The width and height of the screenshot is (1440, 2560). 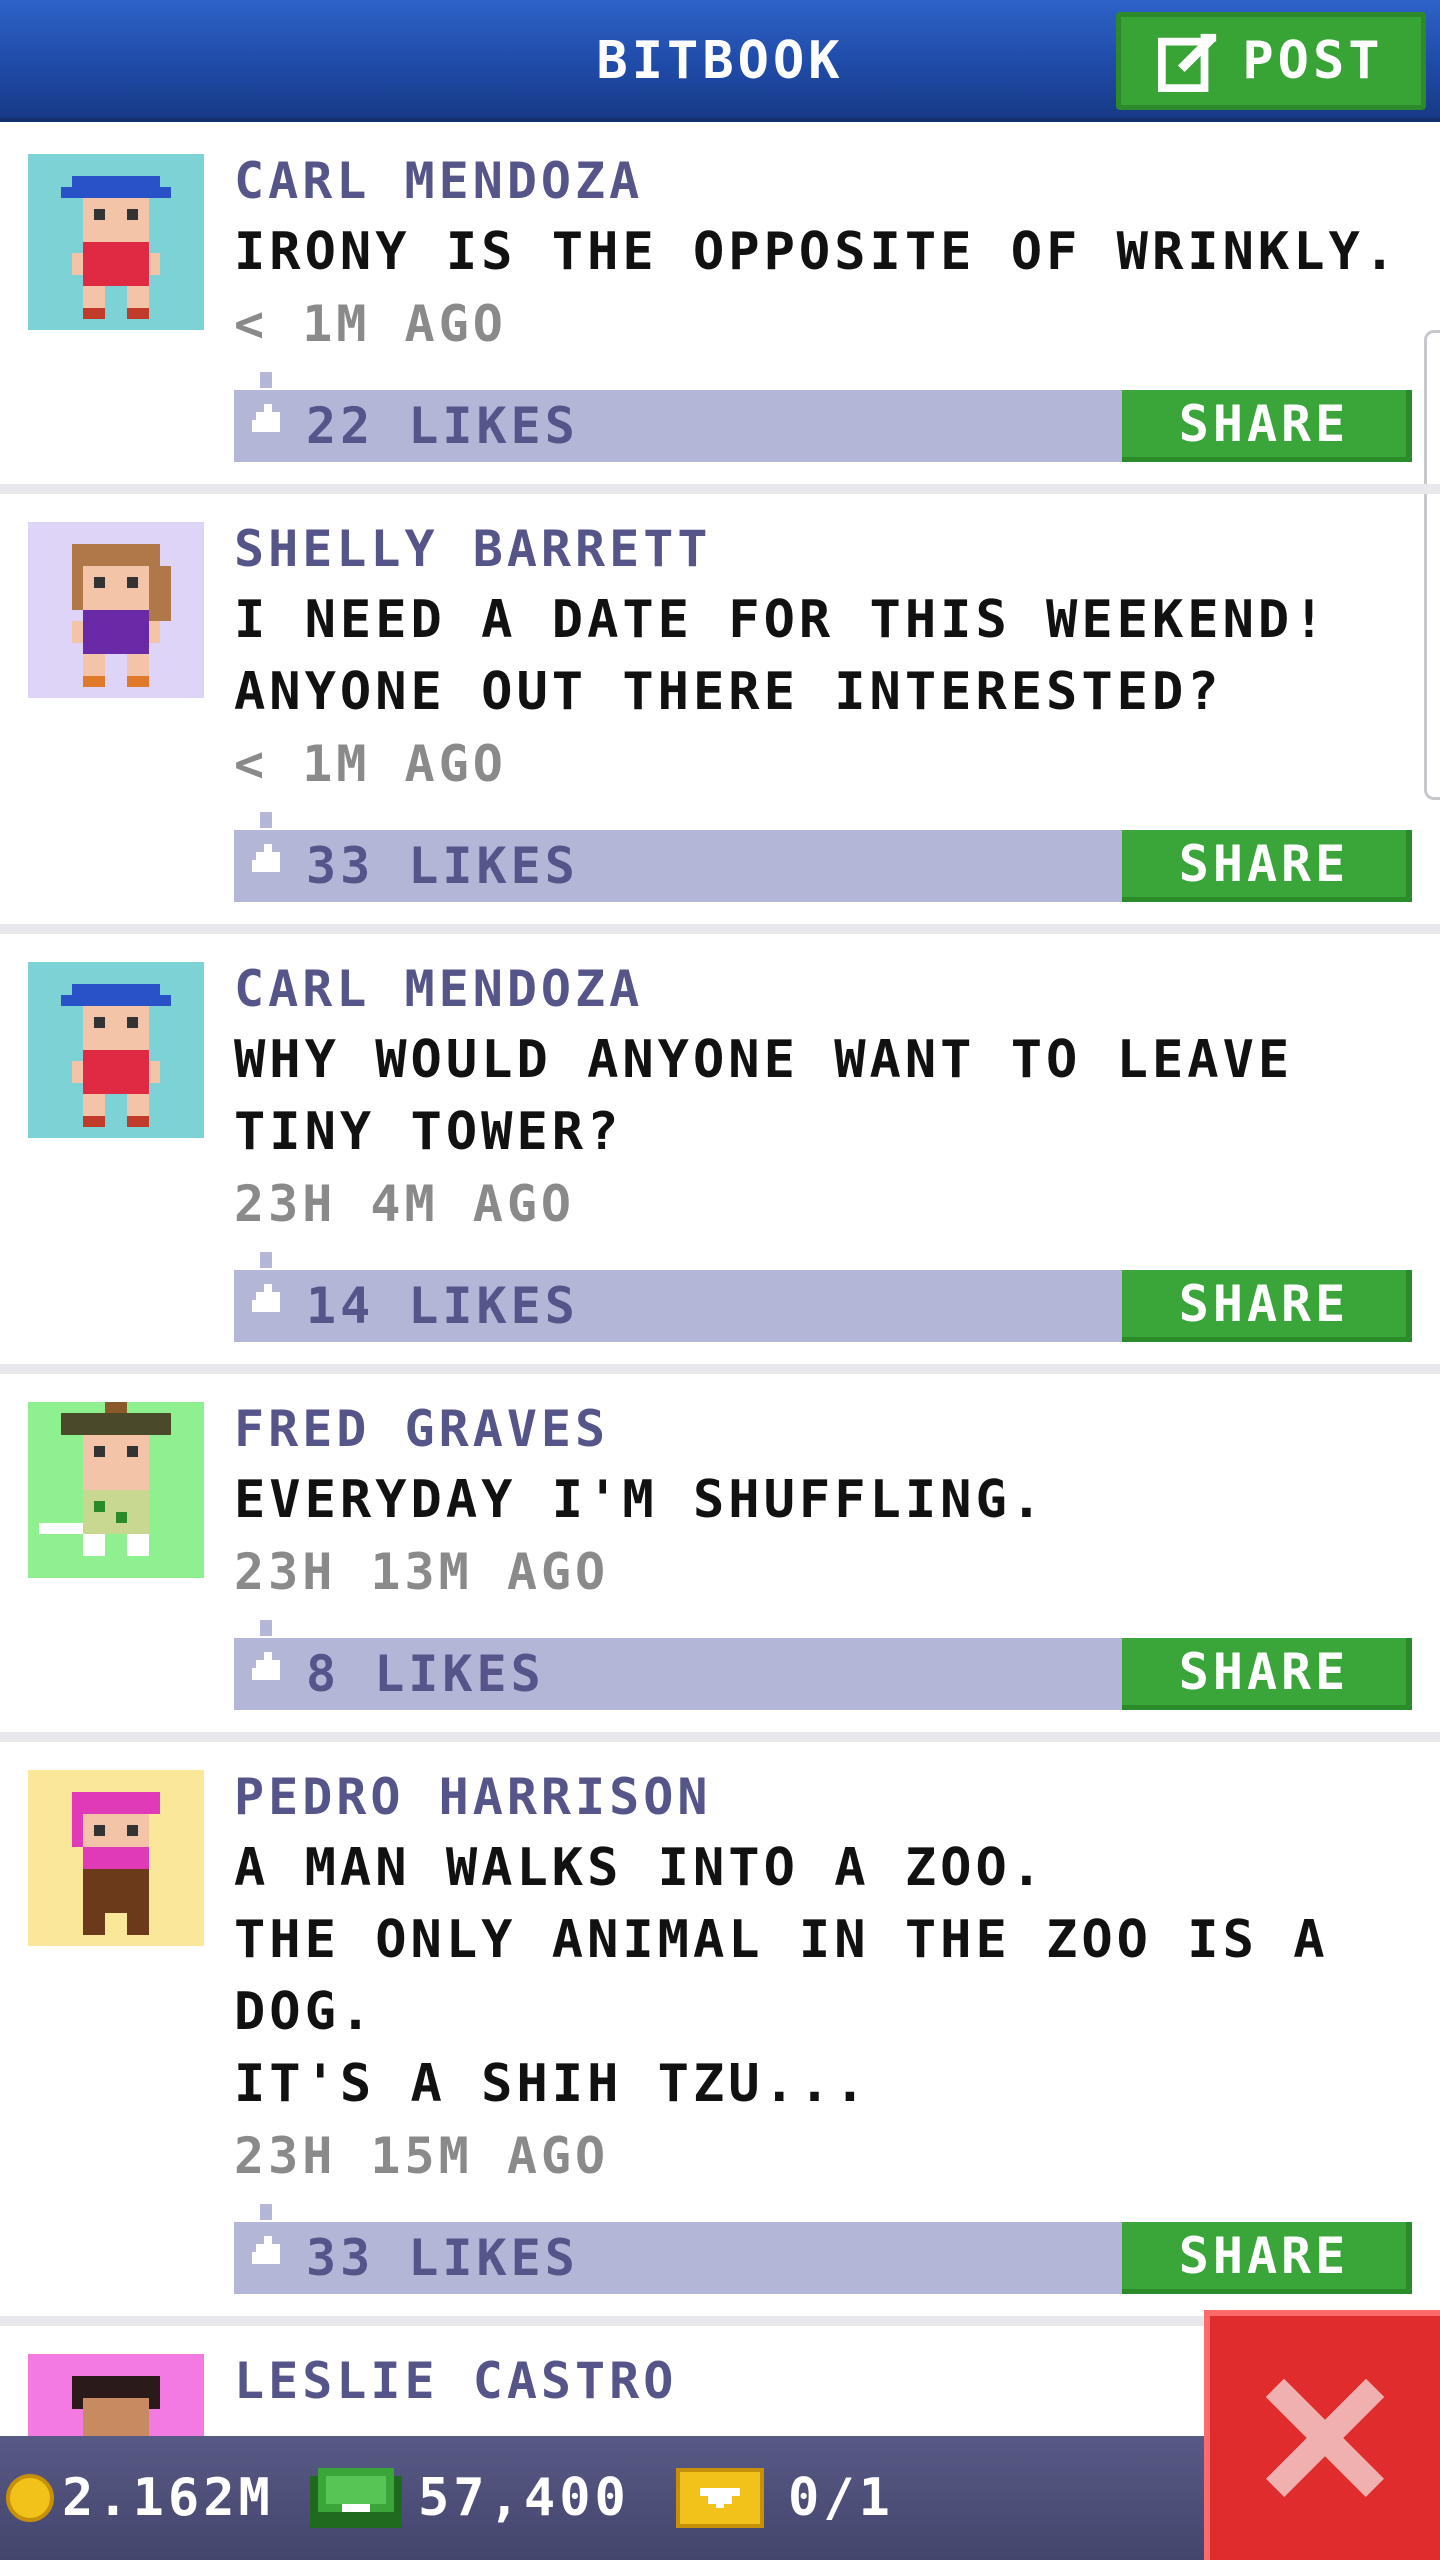 What do you see at coordinates (30, 2498) in the screenshot?
I see `coin-icon` at bounding box center [30, 2498].